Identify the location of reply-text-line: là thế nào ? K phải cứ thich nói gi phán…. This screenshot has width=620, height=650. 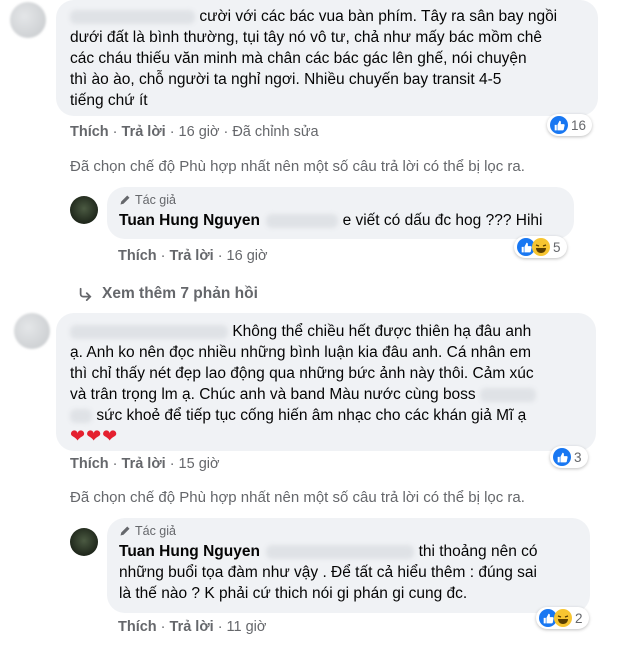
(293, 593).